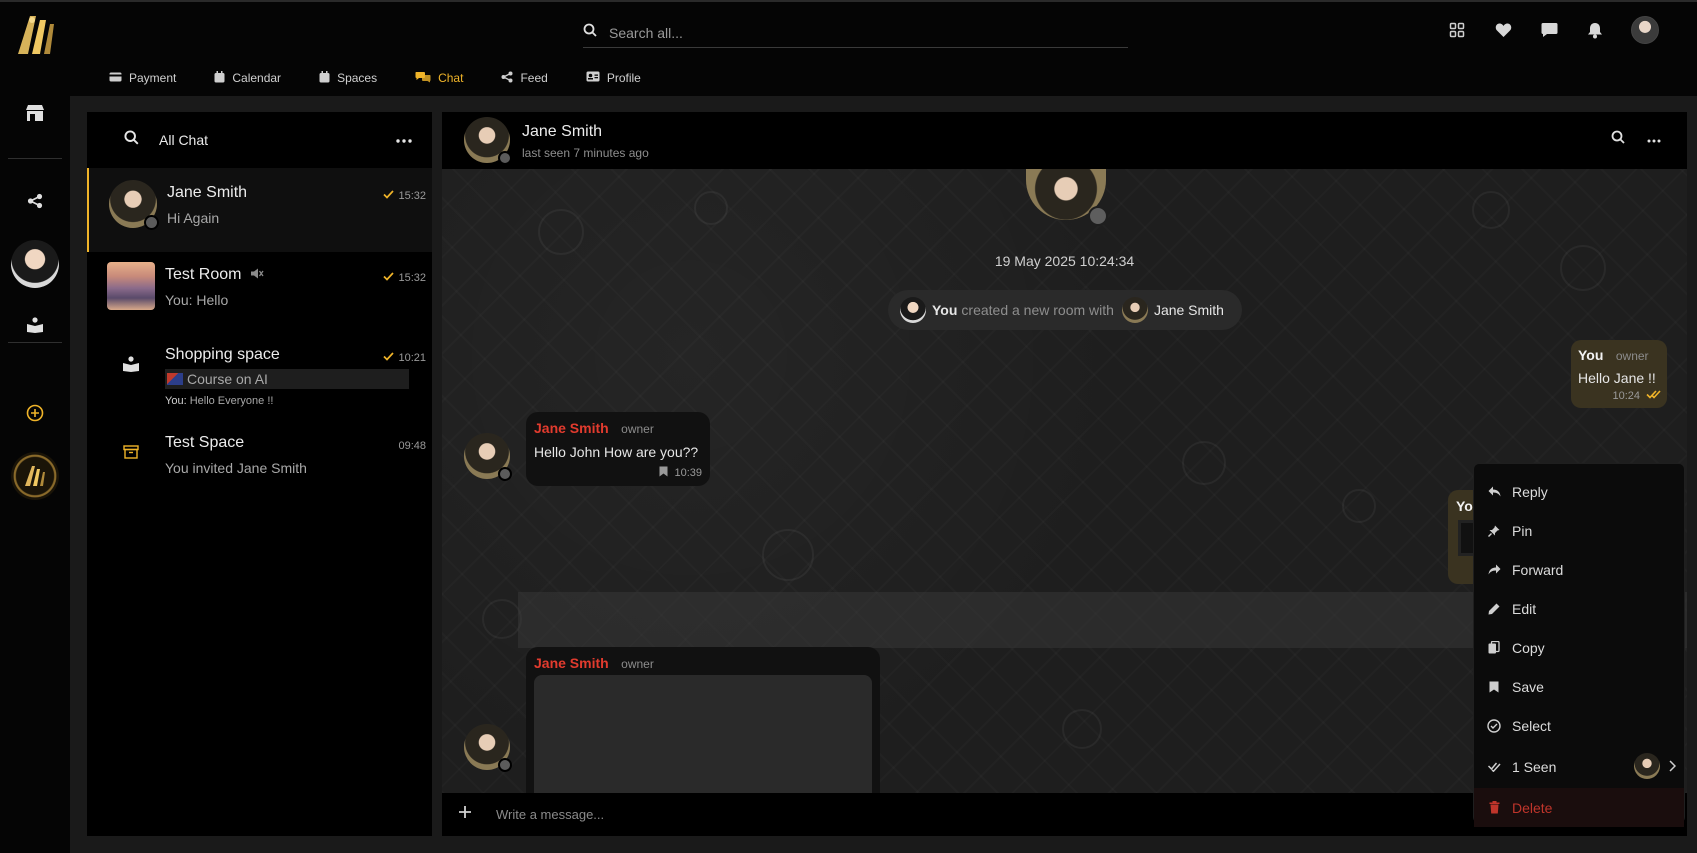  What do you see at coordinates (849, 32) in the screenshot?
I see `search-input` at bounding box center [849, 32].